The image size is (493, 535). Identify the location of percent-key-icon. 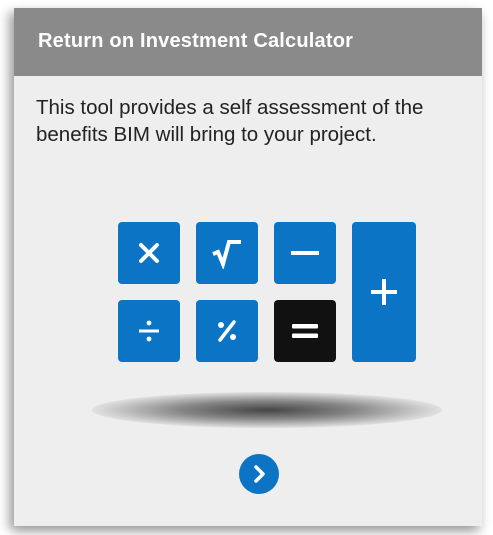
(227, 331).